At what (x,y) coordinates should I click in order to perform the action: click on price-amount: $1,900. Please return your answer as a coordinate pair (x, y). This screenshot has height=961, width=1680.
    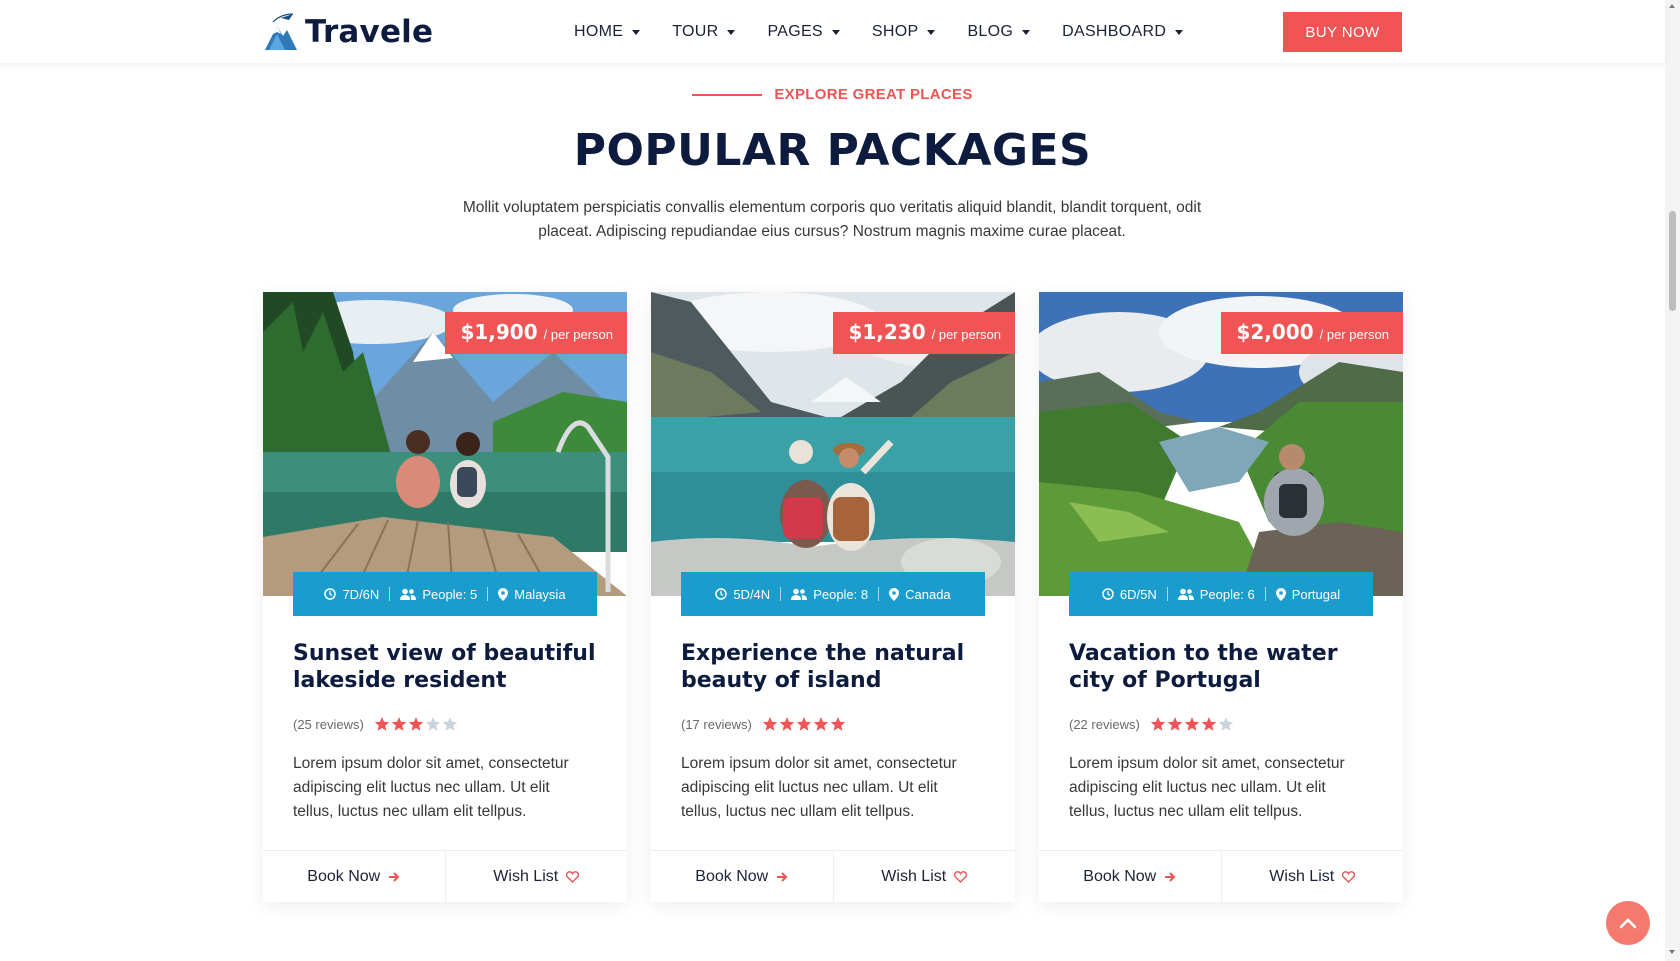
    Looking at the image, I should click on (499, 332).